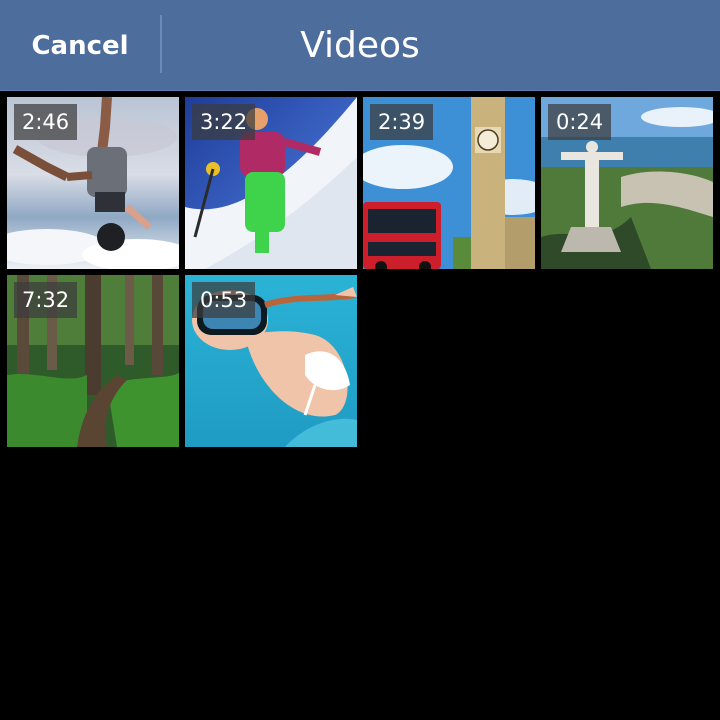 The image size is (720, 720). I want to click on video-duration: 0:24, so click(580, 122).